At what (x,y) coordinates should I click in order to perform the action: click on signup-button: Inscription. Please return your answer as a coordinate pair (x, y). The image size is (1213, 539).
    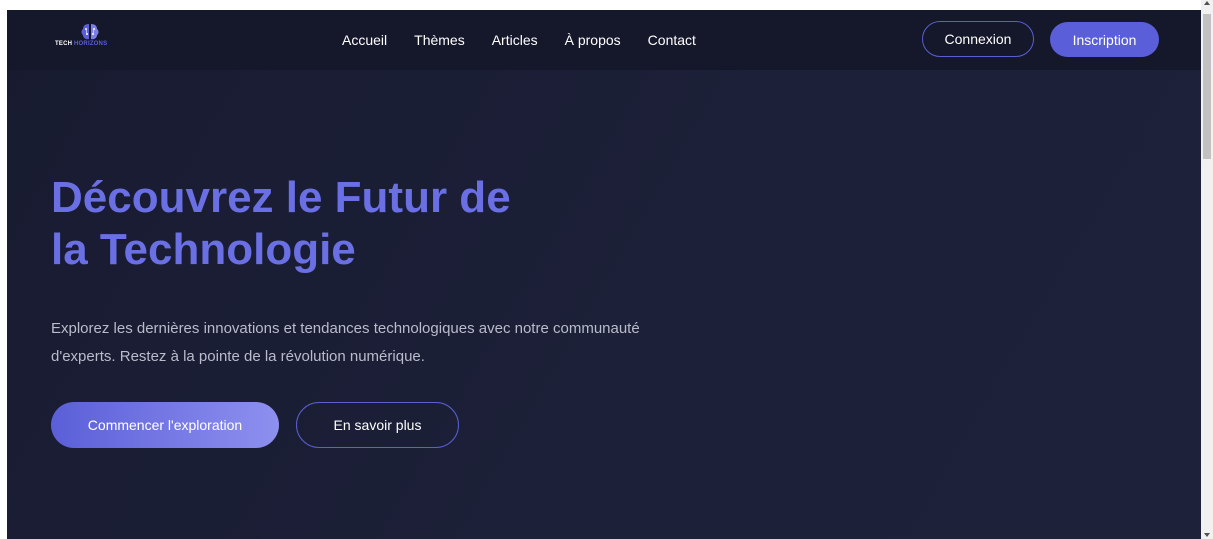
    Looking at the image, I should click on (1104, 39).